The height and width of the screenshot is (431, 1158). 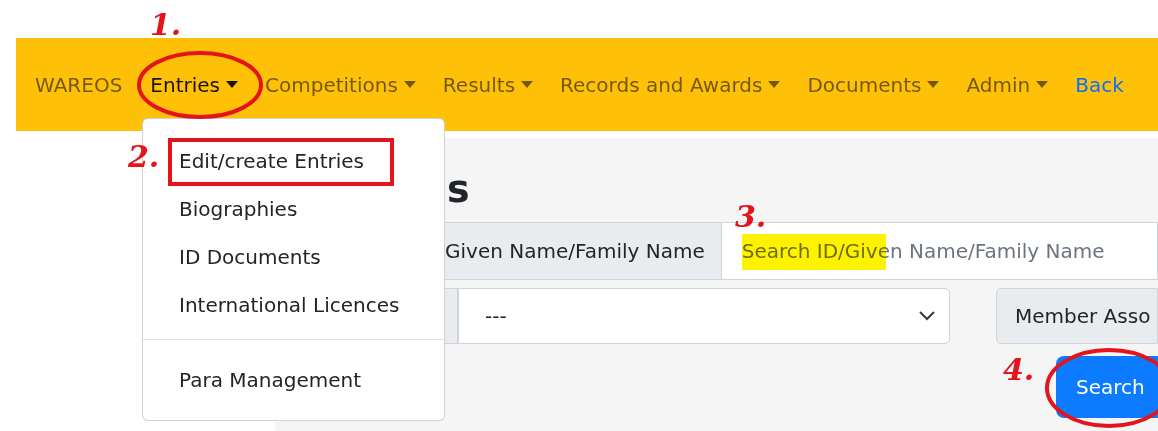 What do you see at coordinates (293, 257) in the screenshot?
I see `menu-item: ID Documents` at bounding box center [293, 257].